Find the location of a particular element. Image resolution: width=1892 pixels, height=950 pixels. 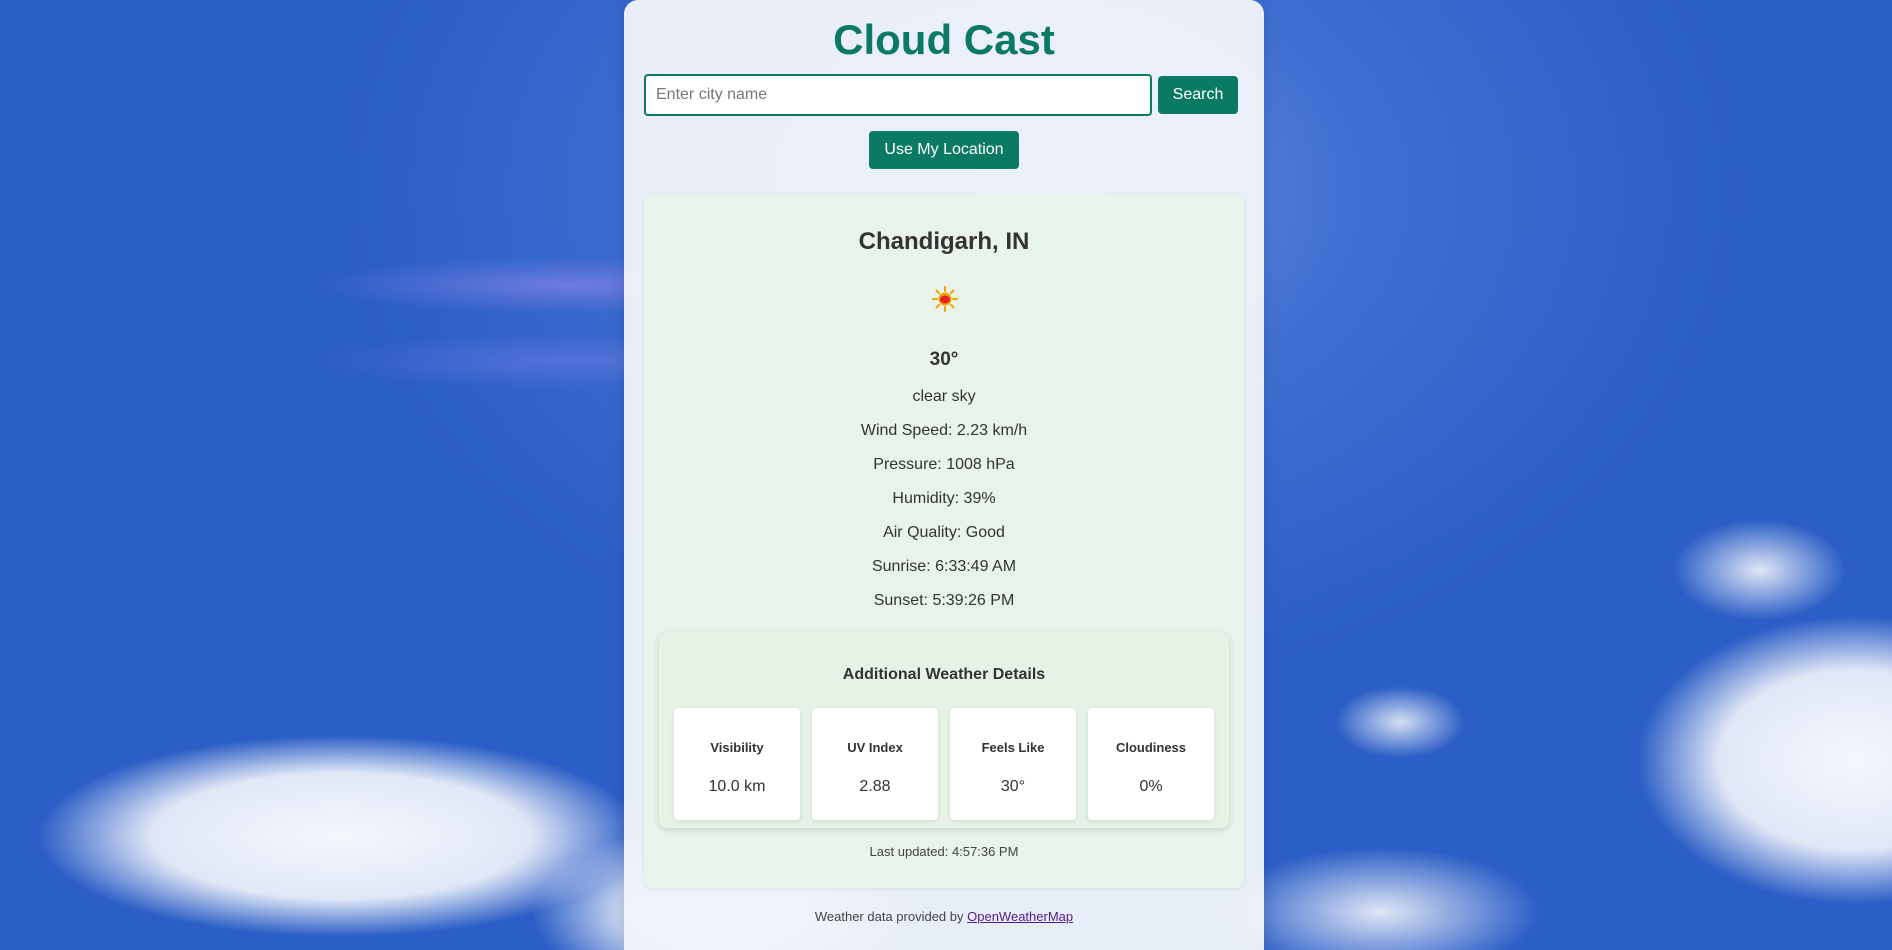

air-quality: Air Quality: Good is located at coordinates (944, 532).